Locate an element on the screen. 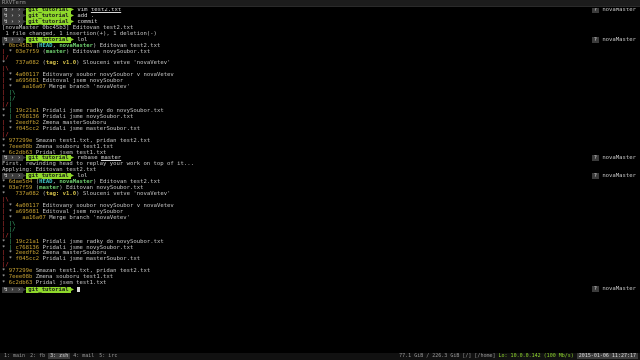  branch-ref: master is located at coordinates (56, 51).